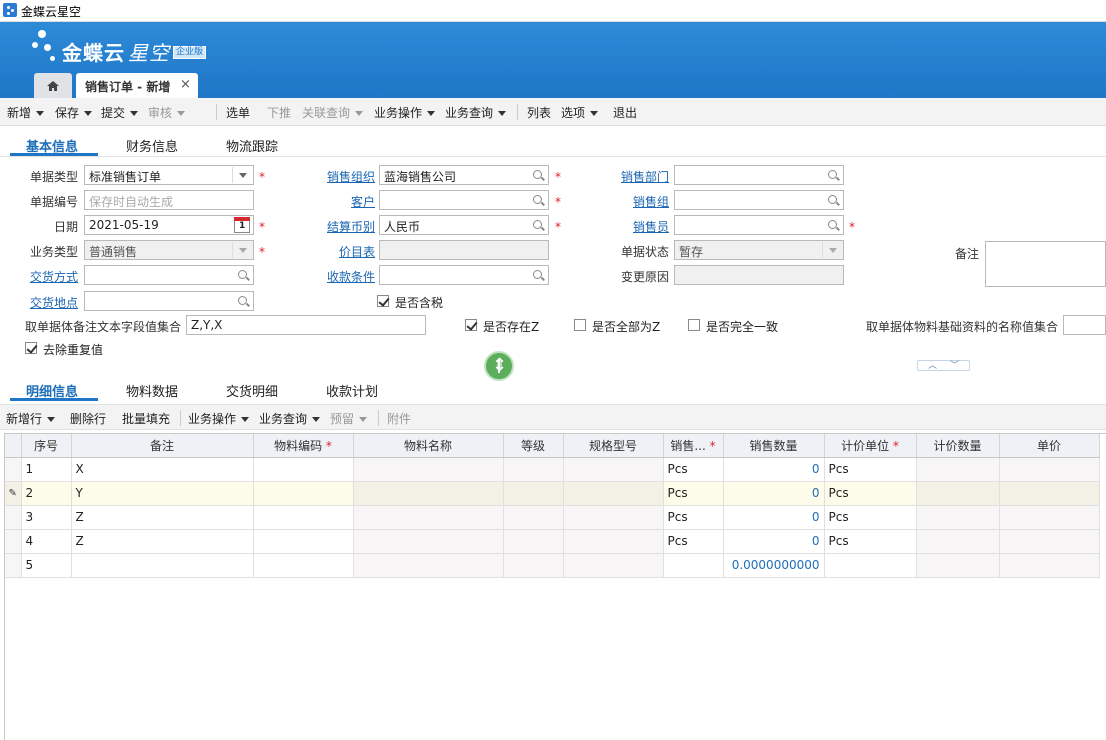 This screenshot has width=1106, height=740. I want to click on dedupe-checkbox, so click(31, 348).